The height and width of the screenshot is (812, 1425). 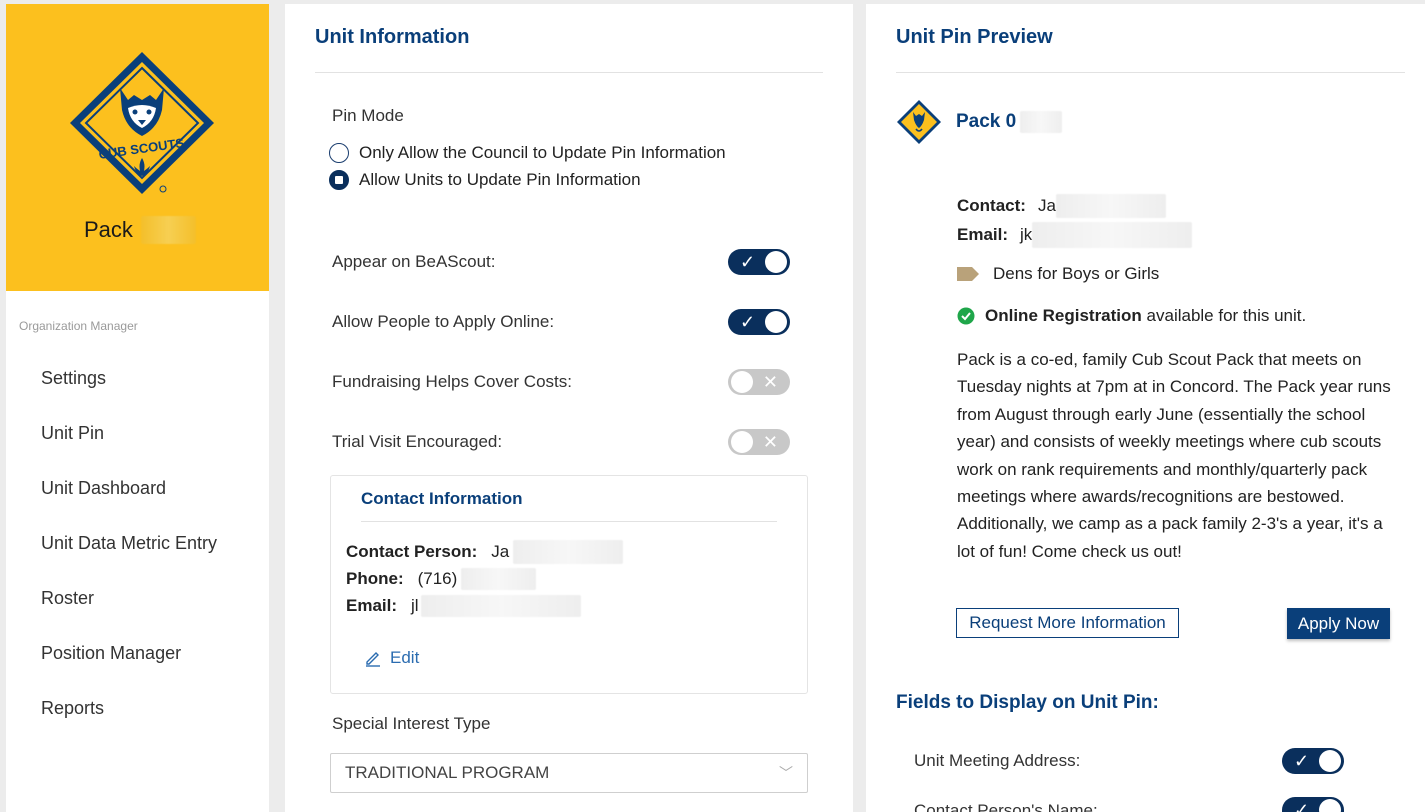 What do you see at coordinates (983, 234) in the screenshot?
I see `pin-email-label: Email:` at bounding box center [983, 234].